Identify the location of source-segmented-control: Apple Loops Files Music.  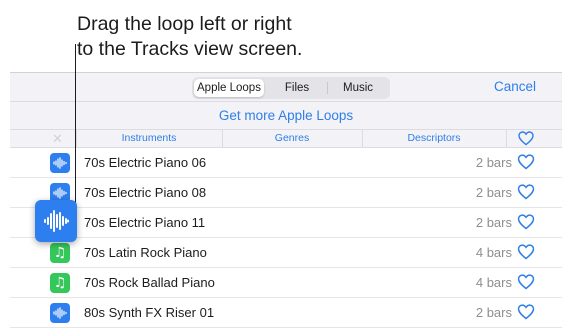
(291, 88).